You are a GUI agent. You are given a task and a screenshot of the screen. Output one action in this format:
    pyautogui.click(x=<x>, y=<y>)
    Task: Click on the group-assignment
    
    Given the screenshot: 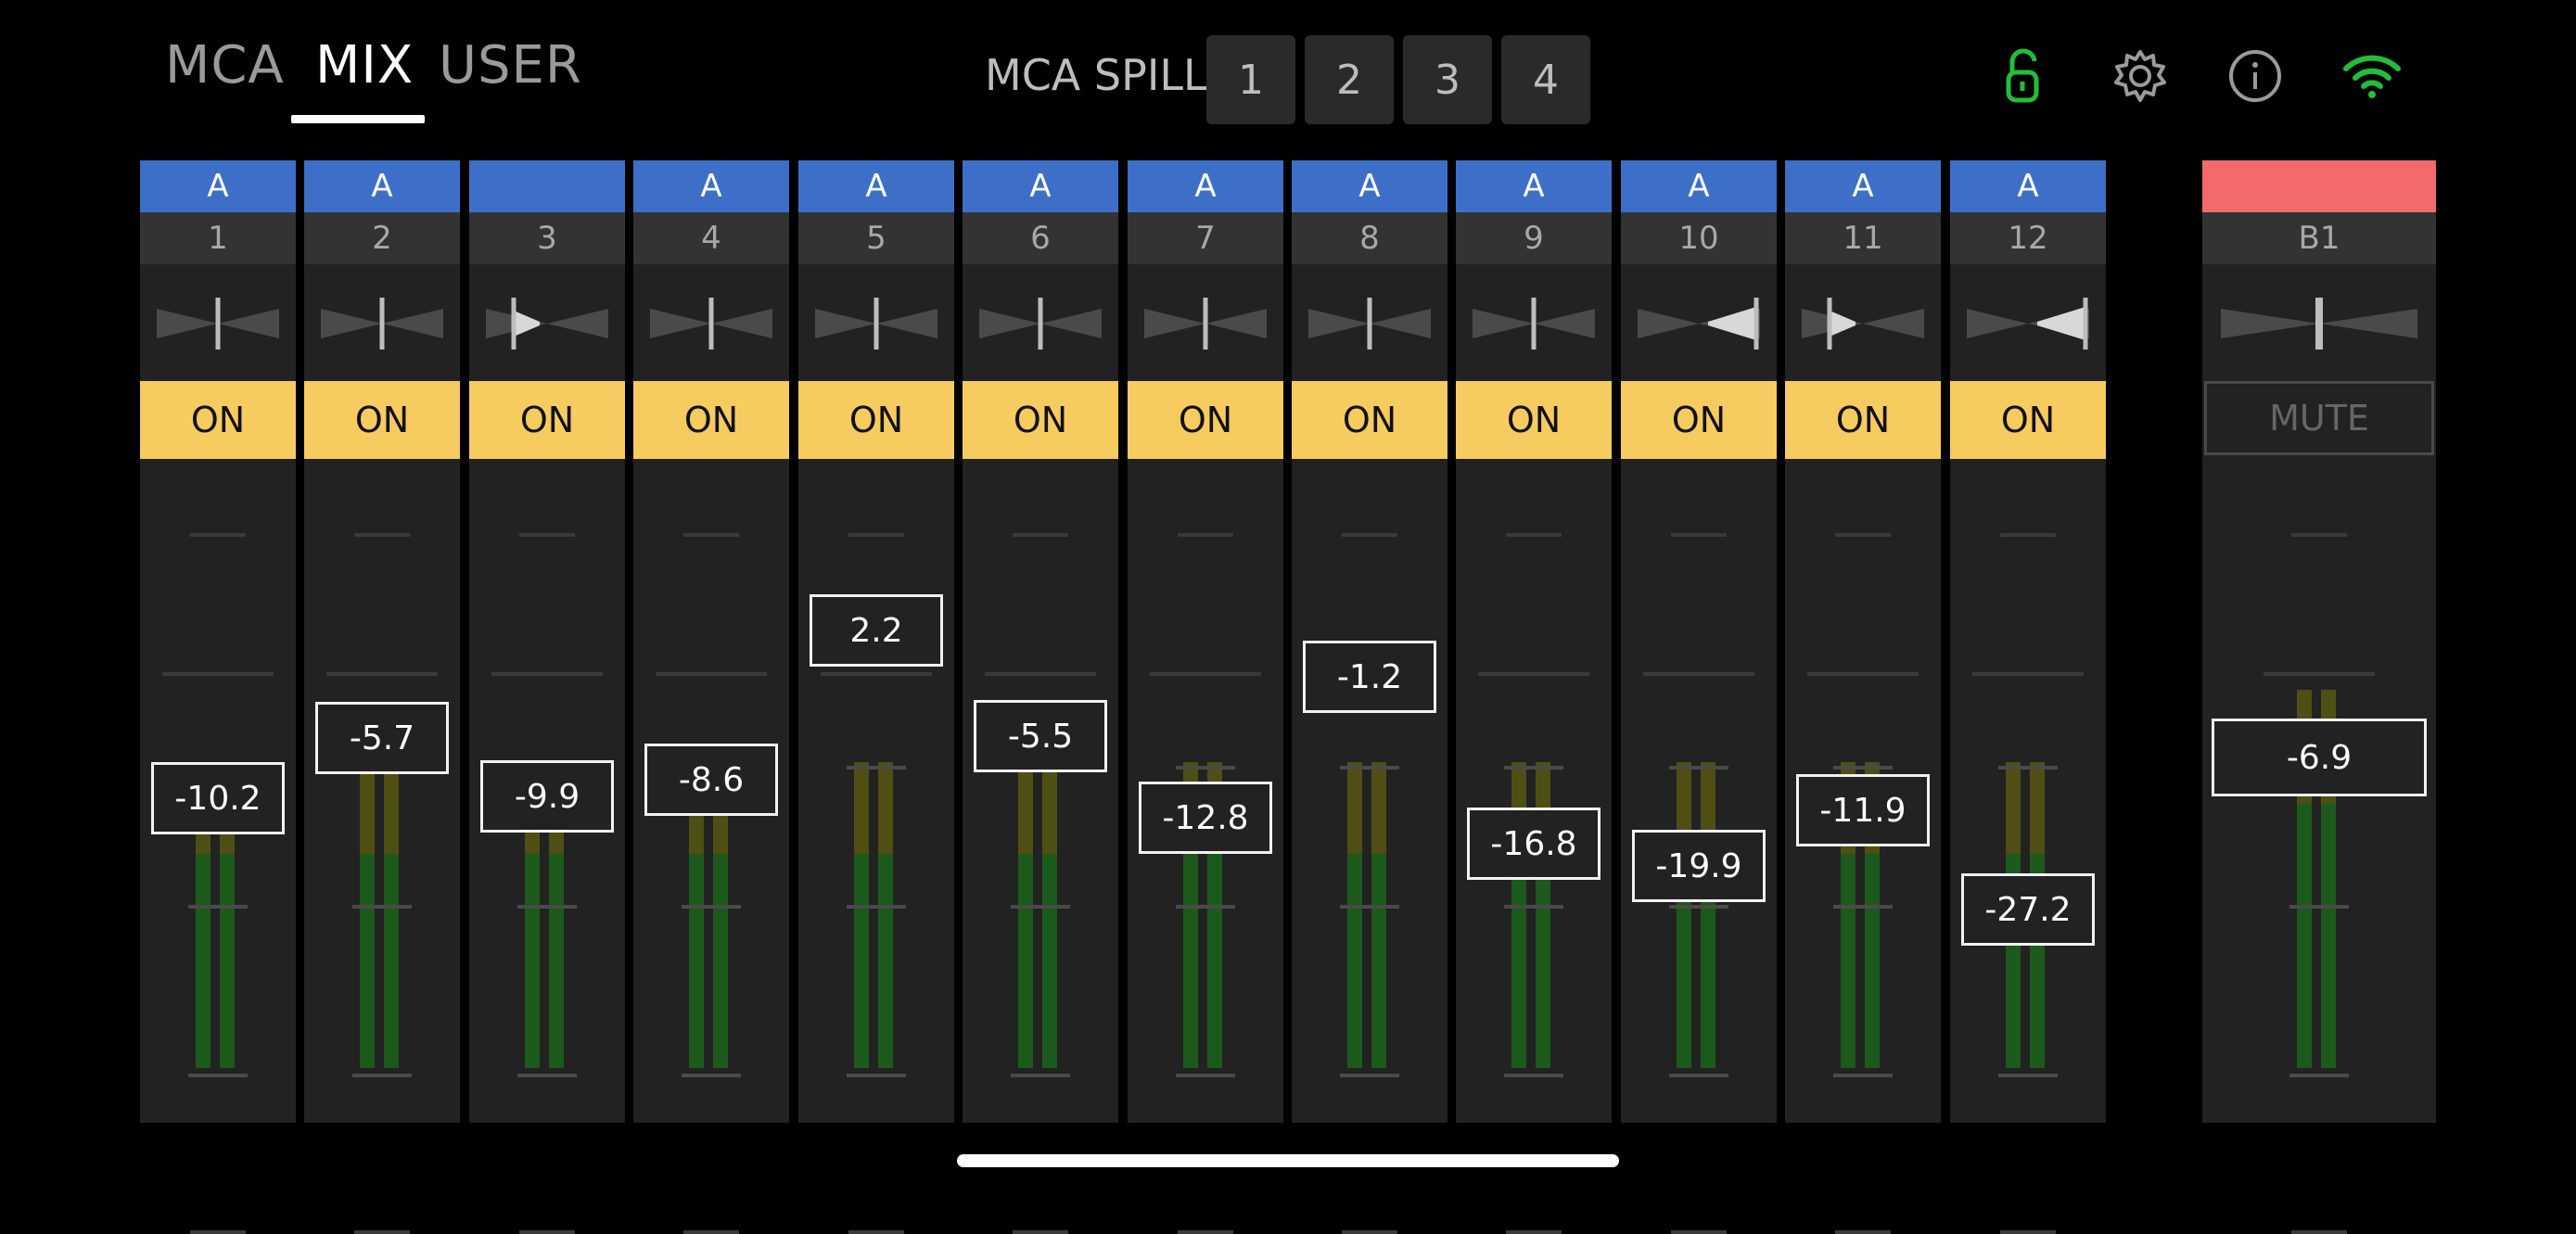 What is the action you would take?
    pyautogui.click(x=547, y=186)
    